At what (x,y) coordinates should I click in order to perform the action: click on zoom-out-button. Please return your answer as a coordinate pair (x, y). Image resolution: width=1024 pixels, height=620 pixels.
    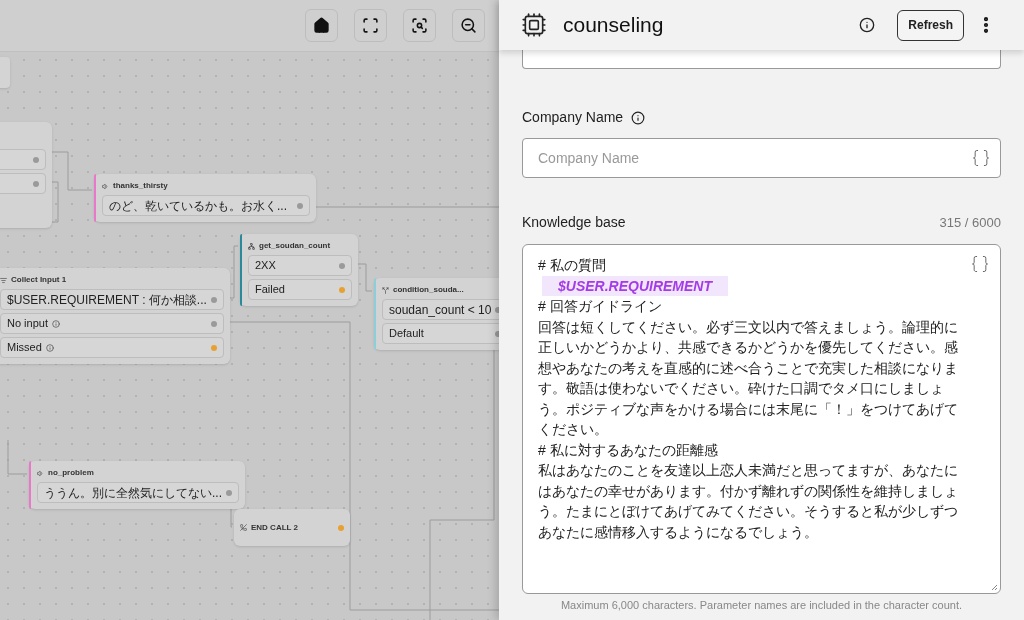
    Looking at the image, I should click on (468, 25).